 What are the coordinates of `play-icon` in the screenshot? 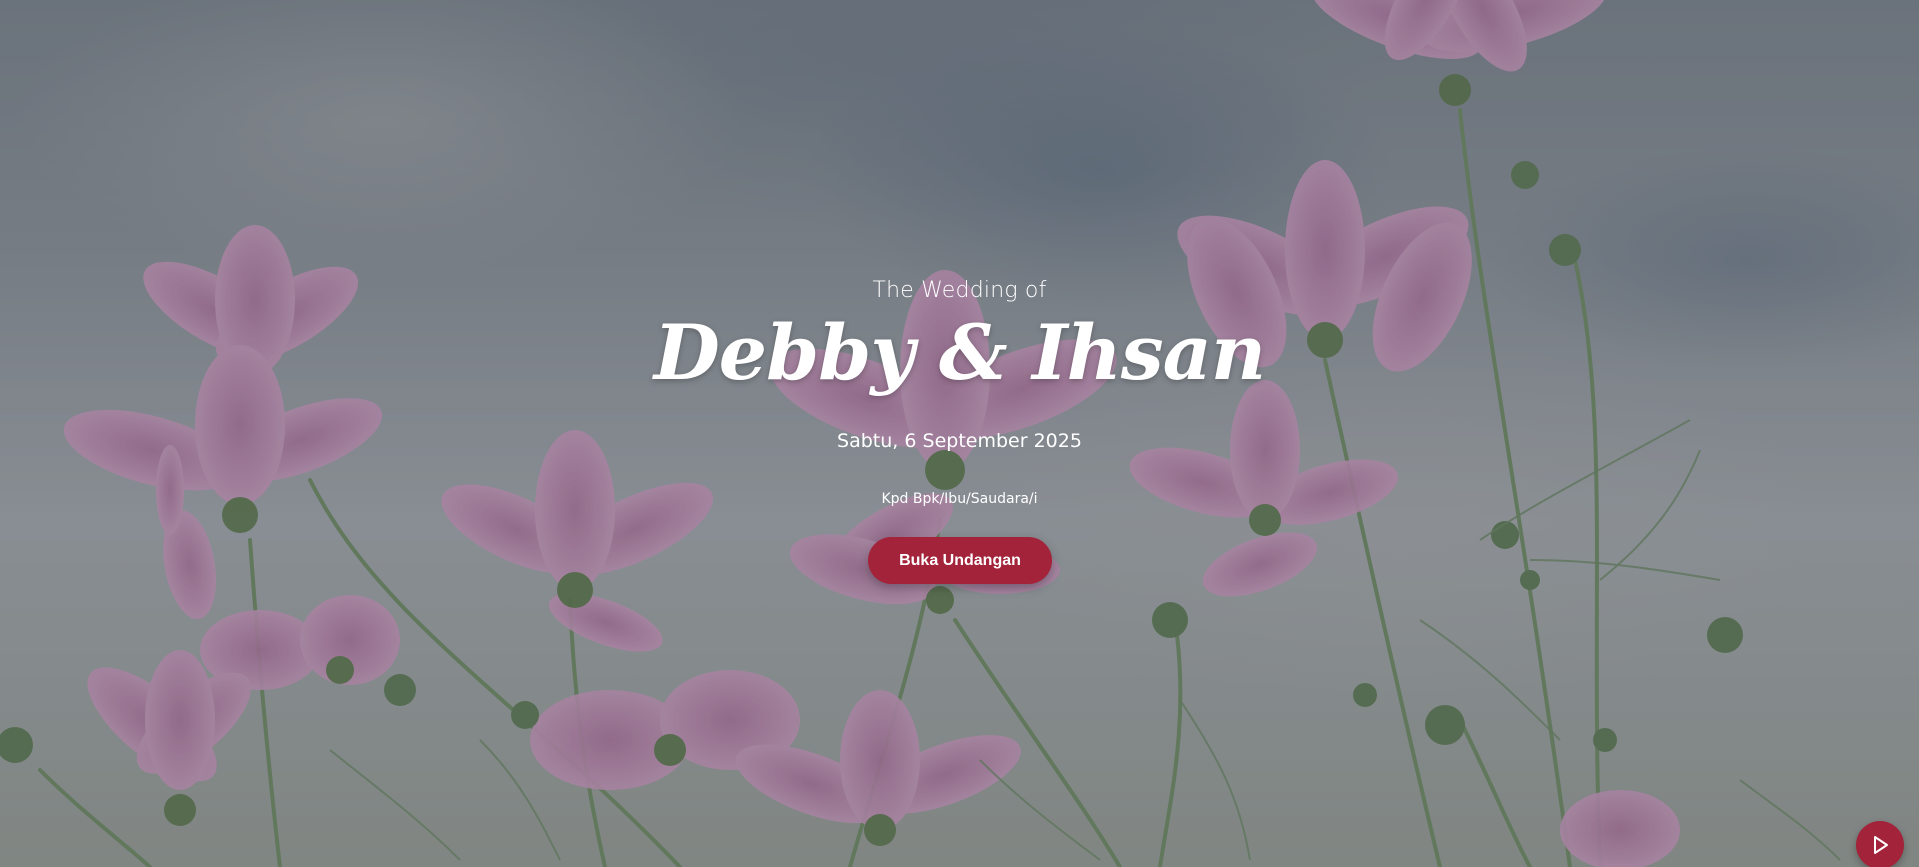 It's located at (1881, 845).